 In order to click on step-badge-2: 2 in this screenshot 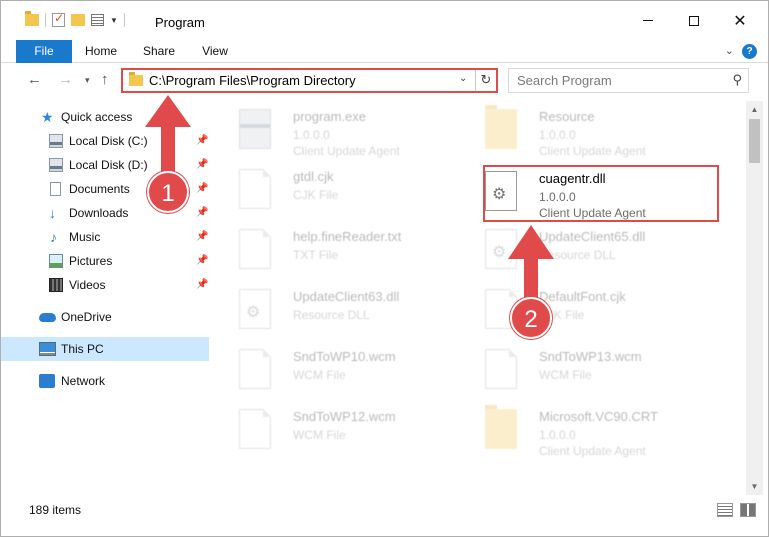, I will do `click(531, 318)`.